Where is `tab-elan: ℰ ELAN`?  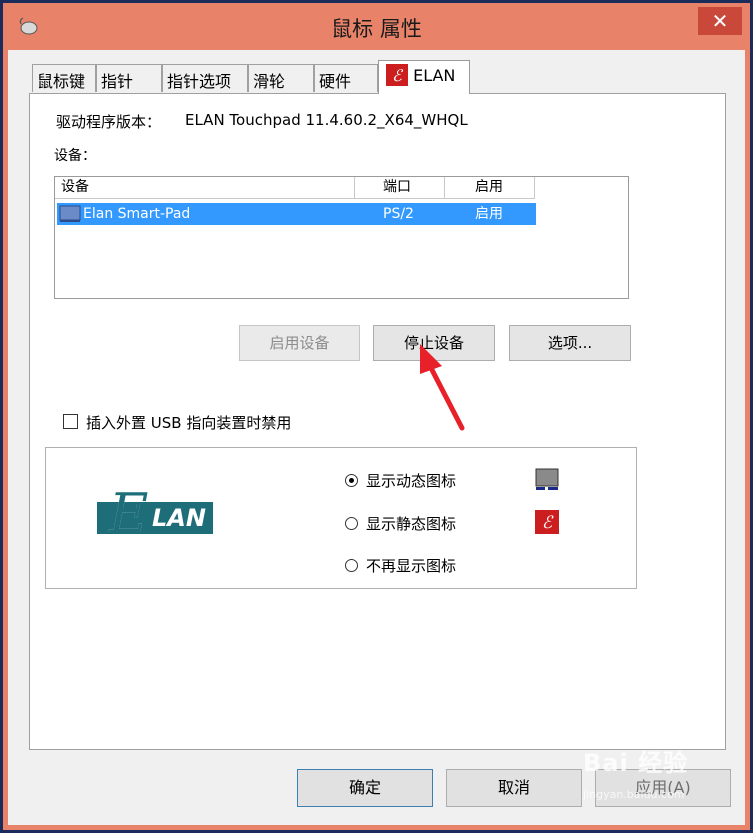
tab-elan: ℰ ELAN is located at coordinates (424, 77).